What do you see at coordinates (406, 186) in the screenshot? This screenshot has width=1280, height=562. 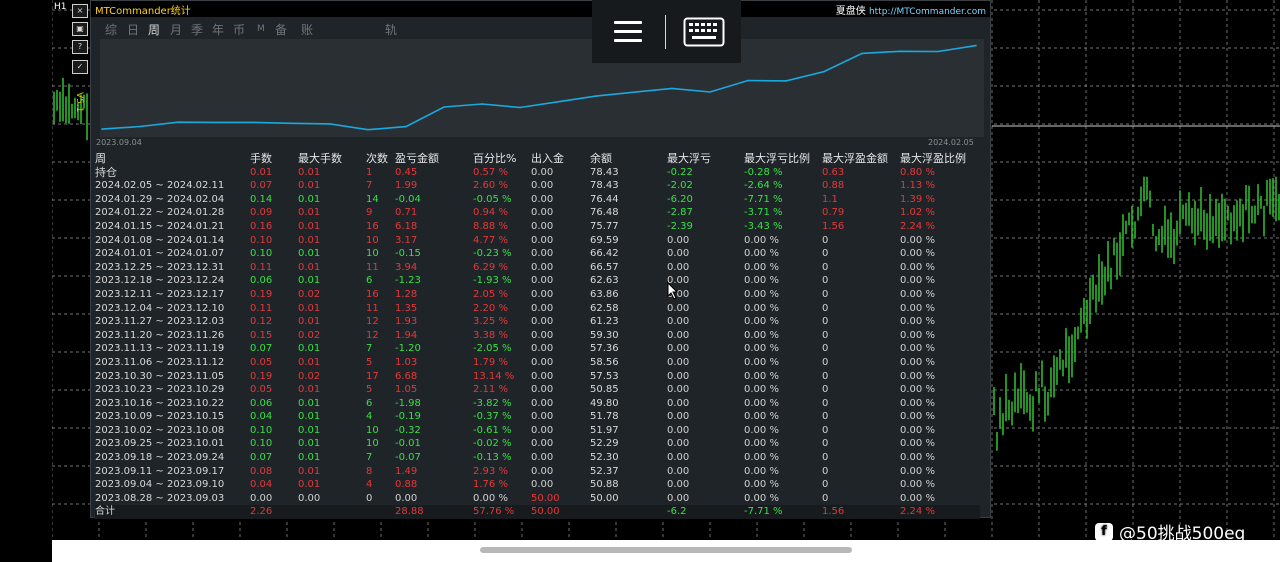 I see `table-cell: 1.99` at bounding box center [406, 186].